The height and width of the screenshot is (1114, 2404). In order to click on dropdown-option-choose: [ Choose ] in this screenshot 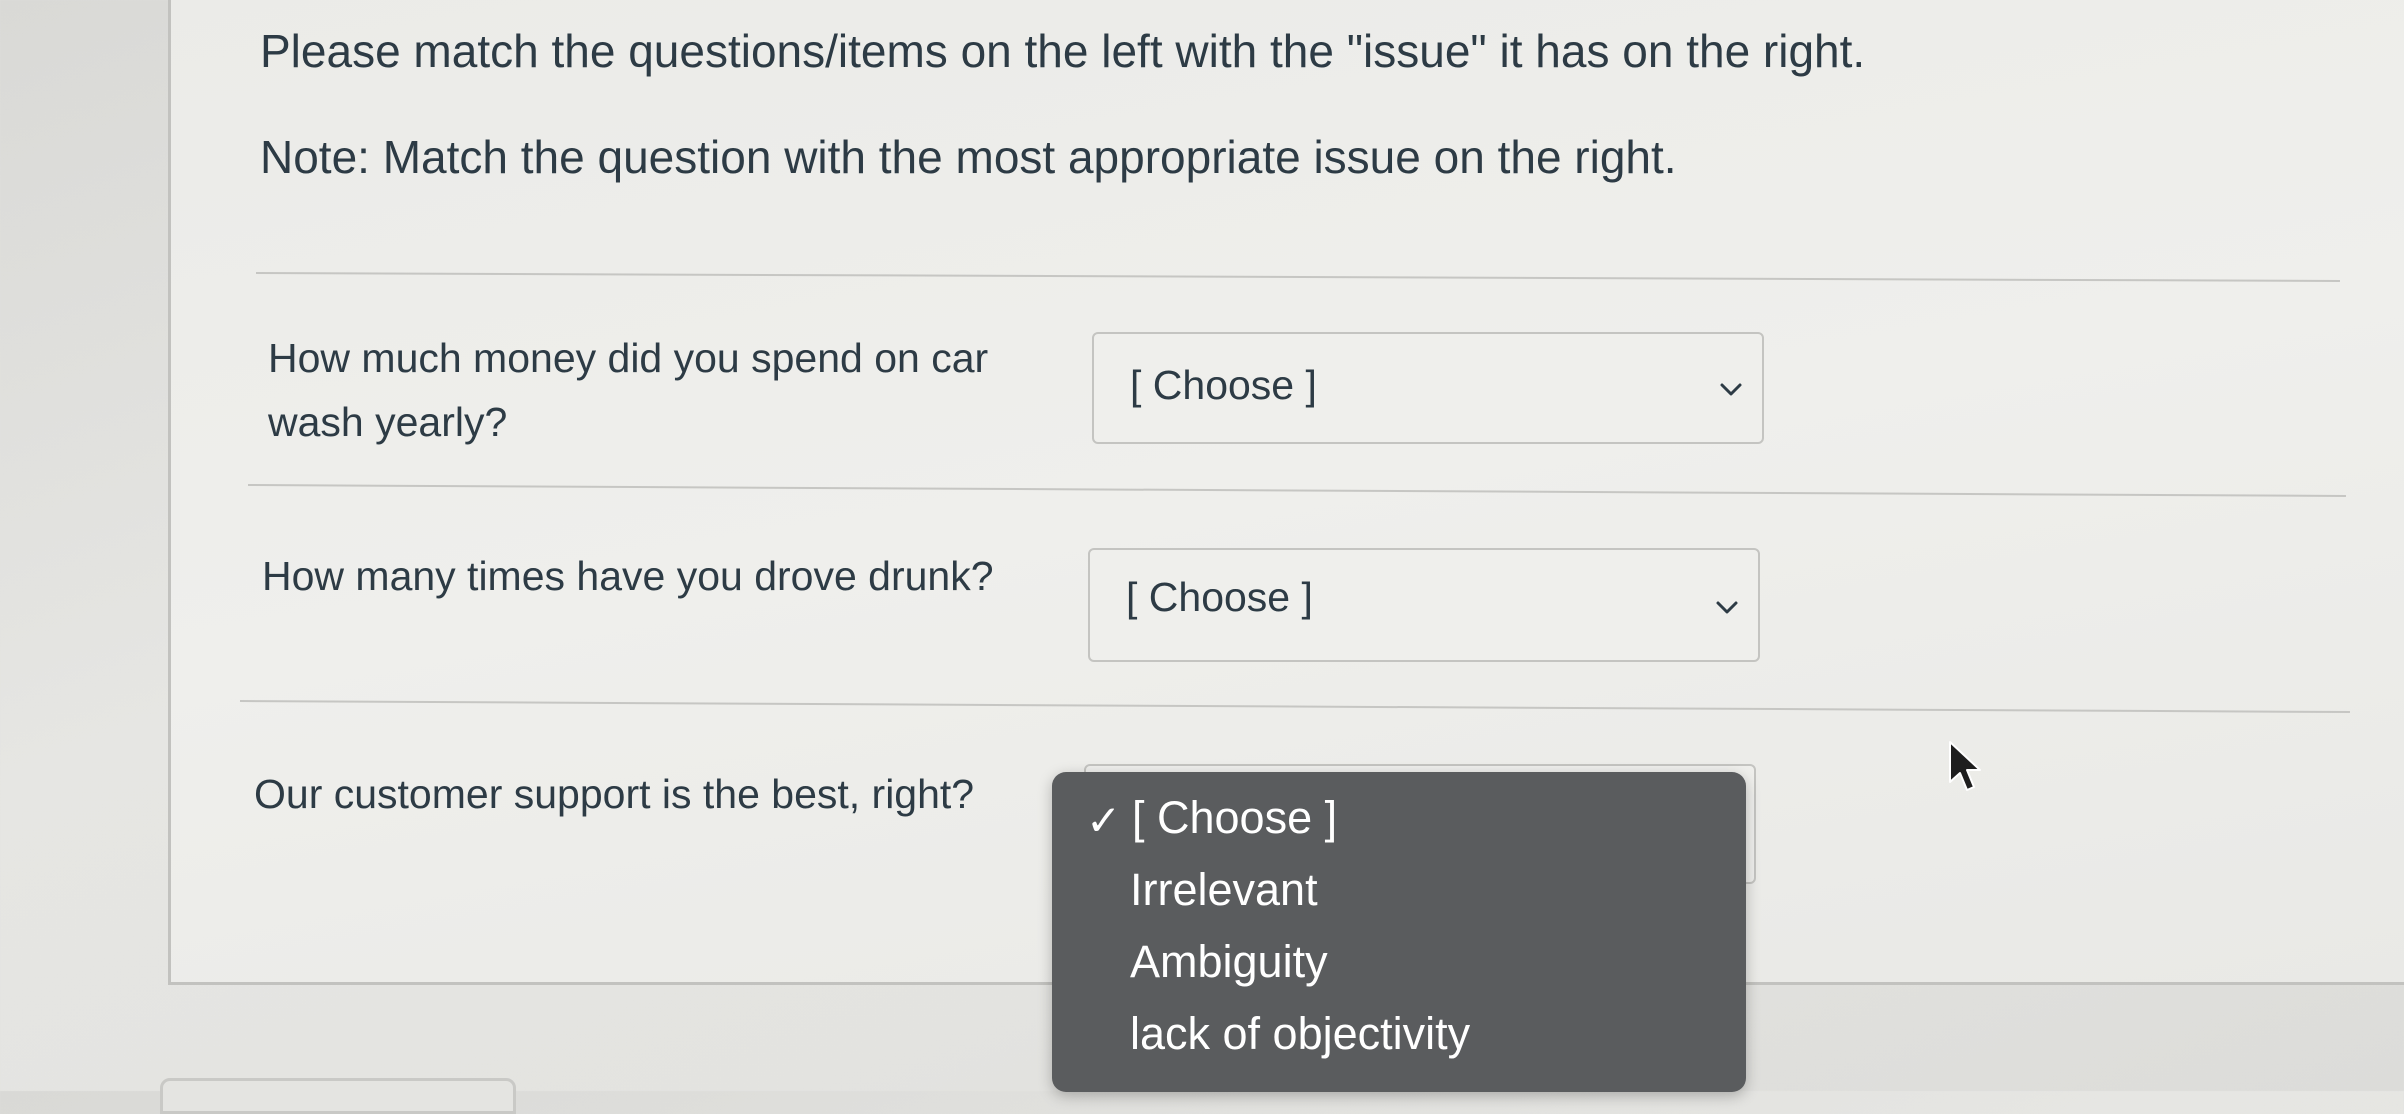, I will do `click(1234, 818)`.